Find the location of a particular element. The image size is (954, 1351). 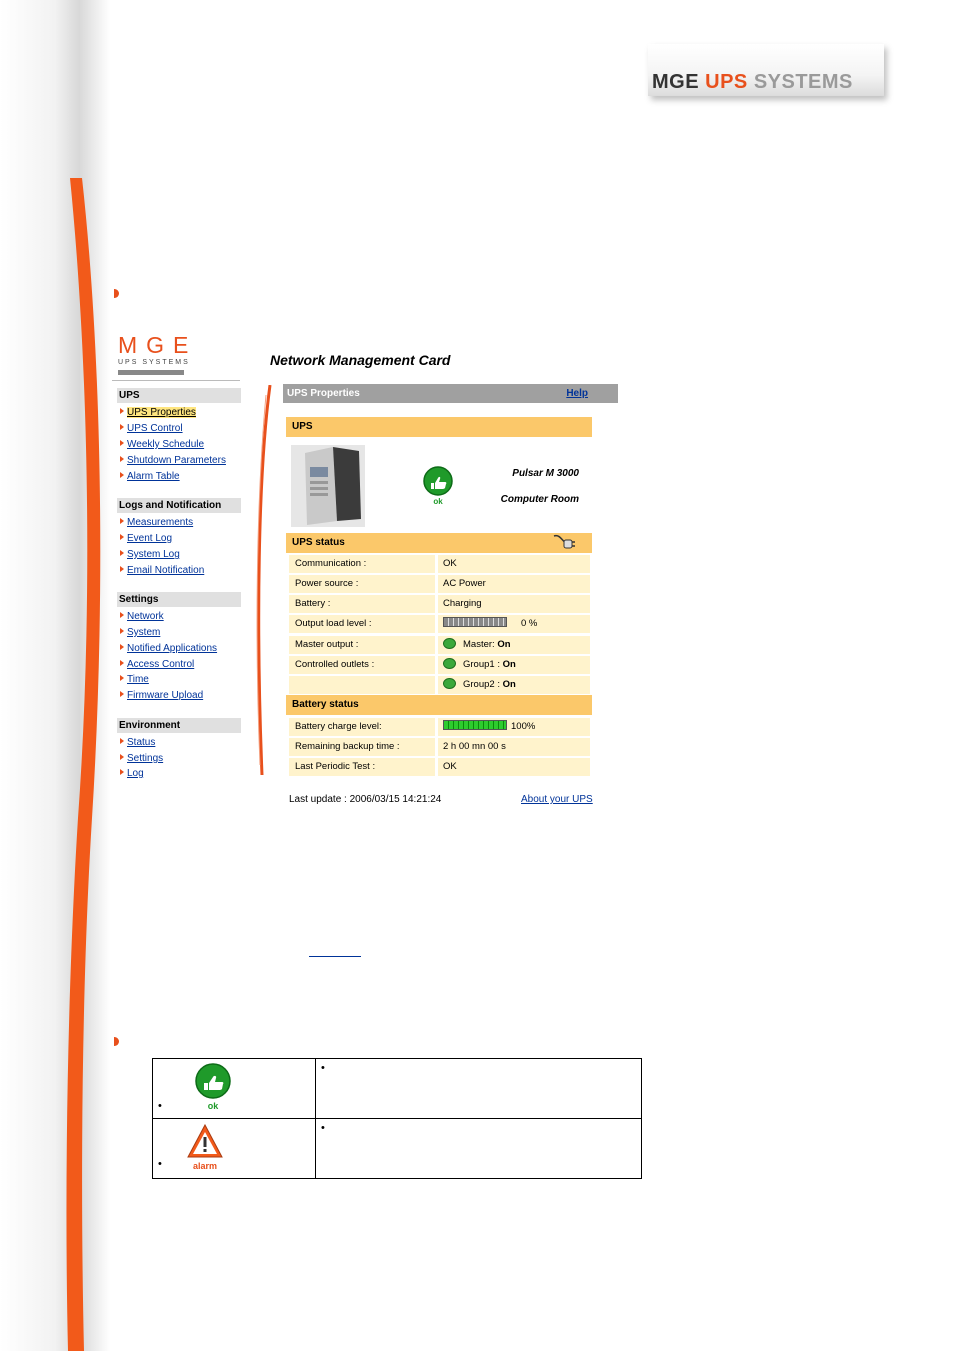

group1-value-cell: Group1 : On is located at coordinates (514, 665).